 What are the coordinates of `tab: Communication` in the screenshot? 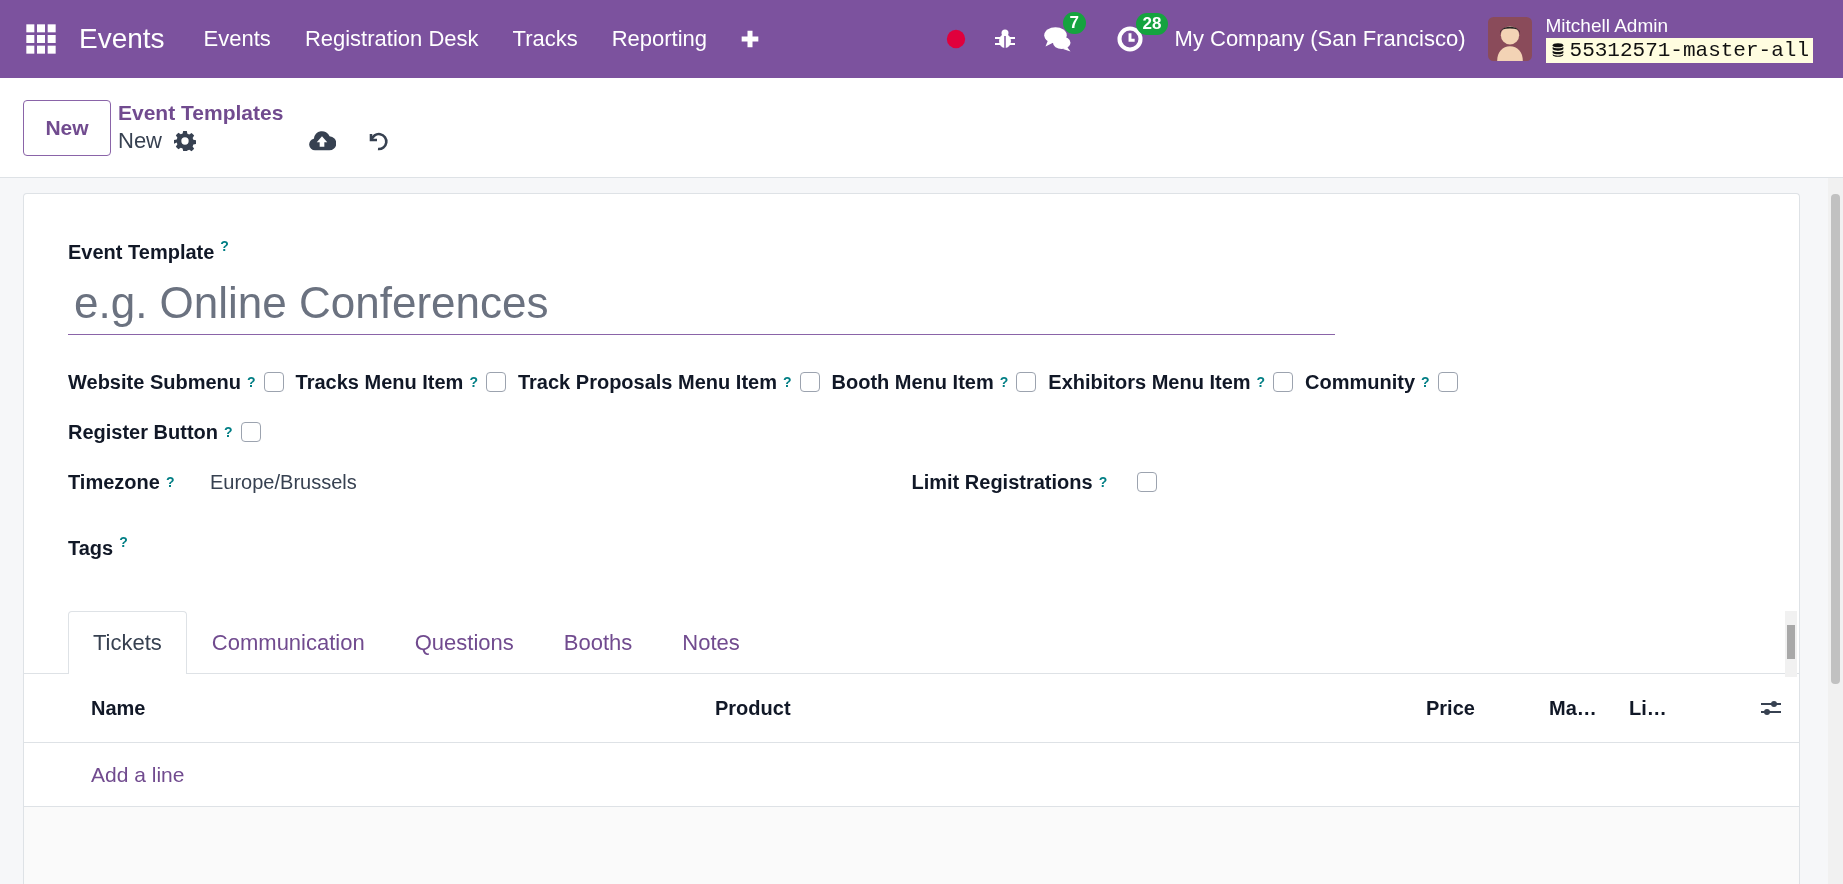 It's located at (288, 643).